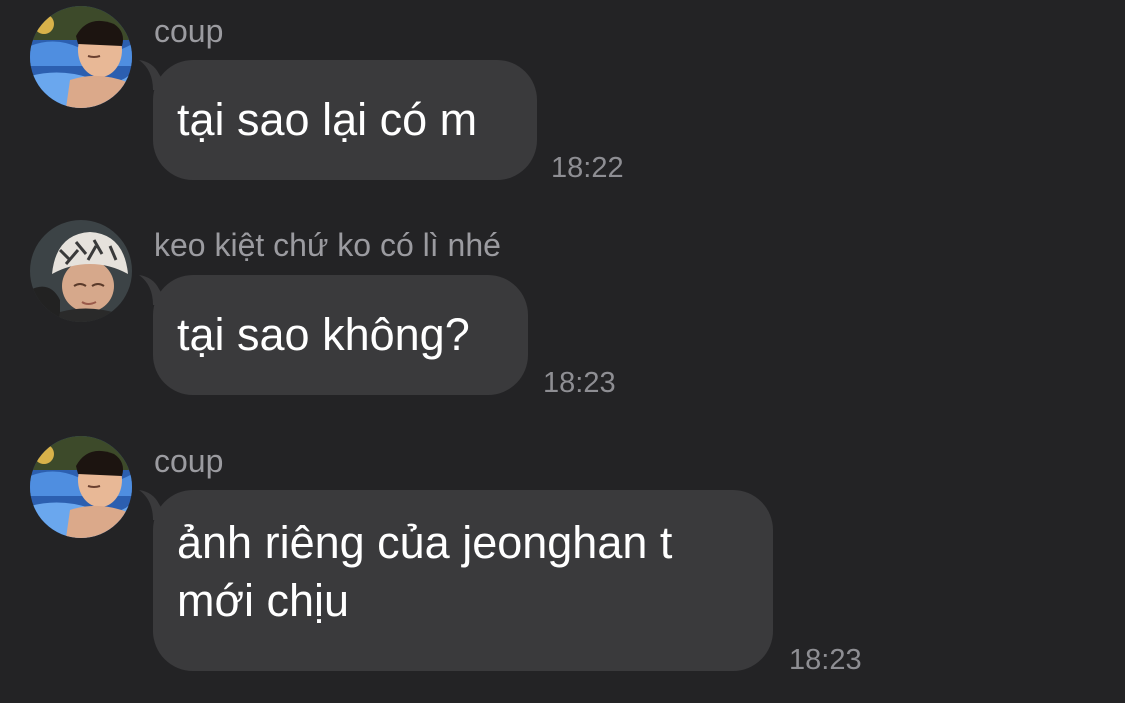  I want to click on bubble-tail, so click(154, 505).